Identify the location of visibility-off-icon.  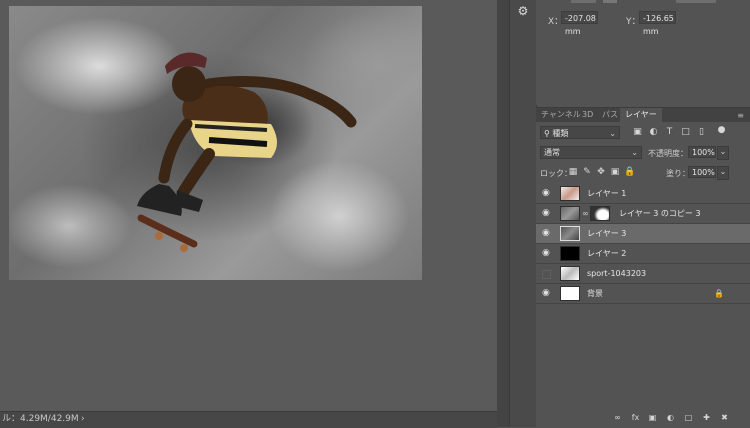
(546, 274).